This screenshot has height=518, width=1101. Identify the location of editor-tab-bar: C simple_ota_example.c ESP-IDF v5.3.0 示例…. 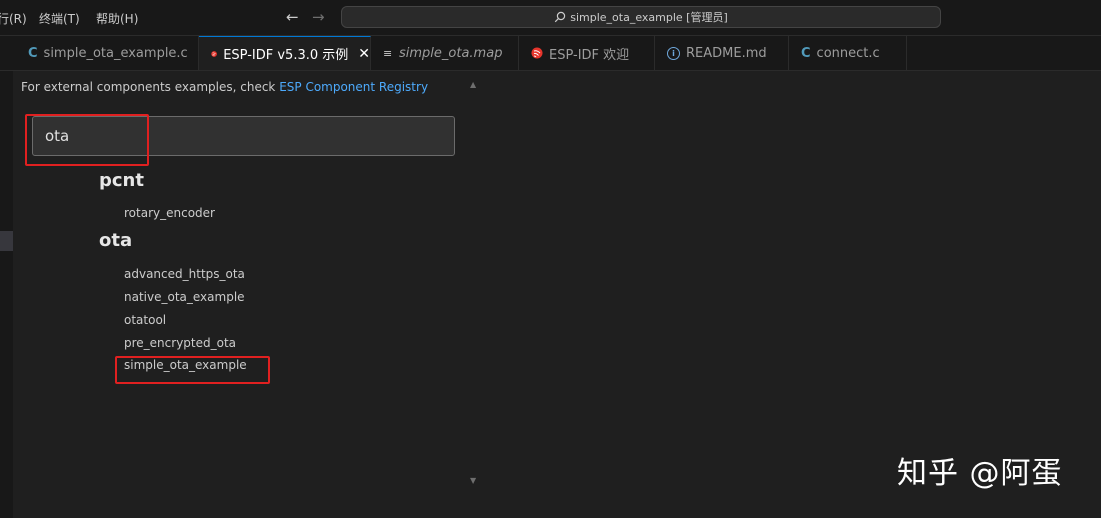
(550, 53).